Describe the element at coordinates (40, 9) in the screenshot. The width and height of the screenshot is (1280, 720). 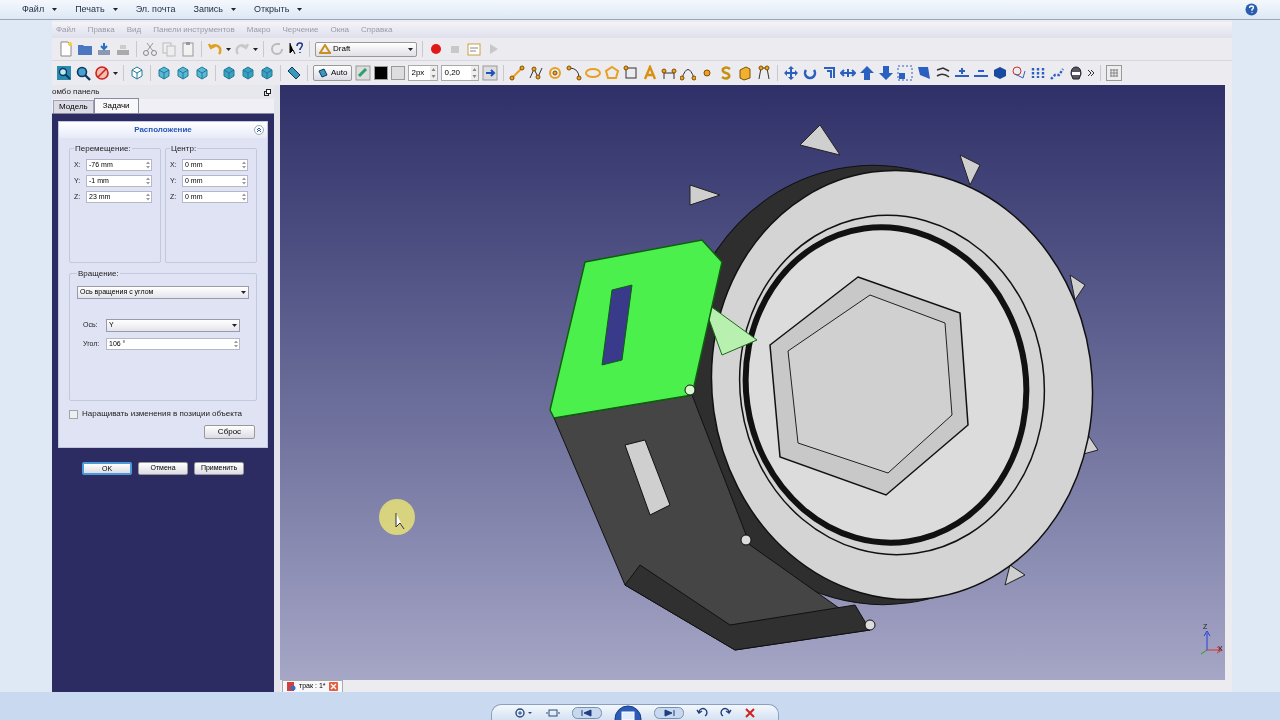
I see `menu-button: Файл` at that location.